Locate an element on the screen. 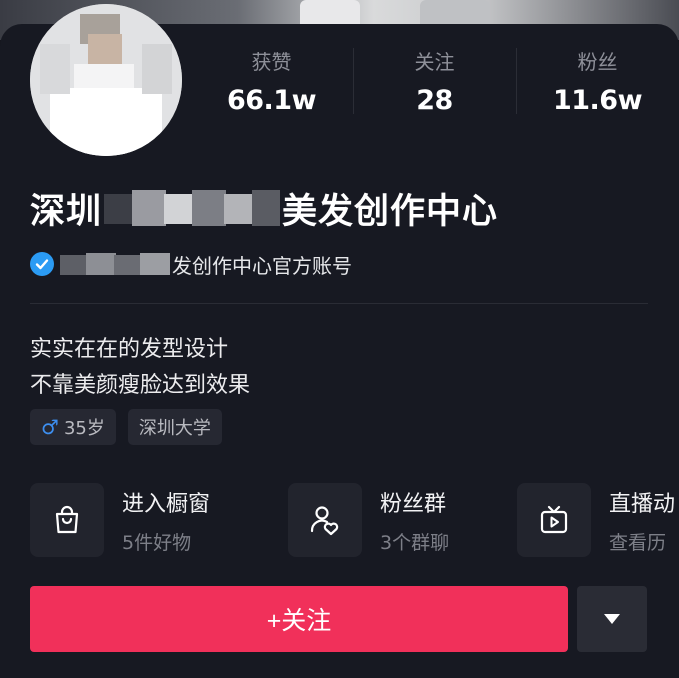  feature-entries: 进入橱窗 5件好物 粉丝群 3个群聊 直播动 查看历 is located at coordinates (354, 520).